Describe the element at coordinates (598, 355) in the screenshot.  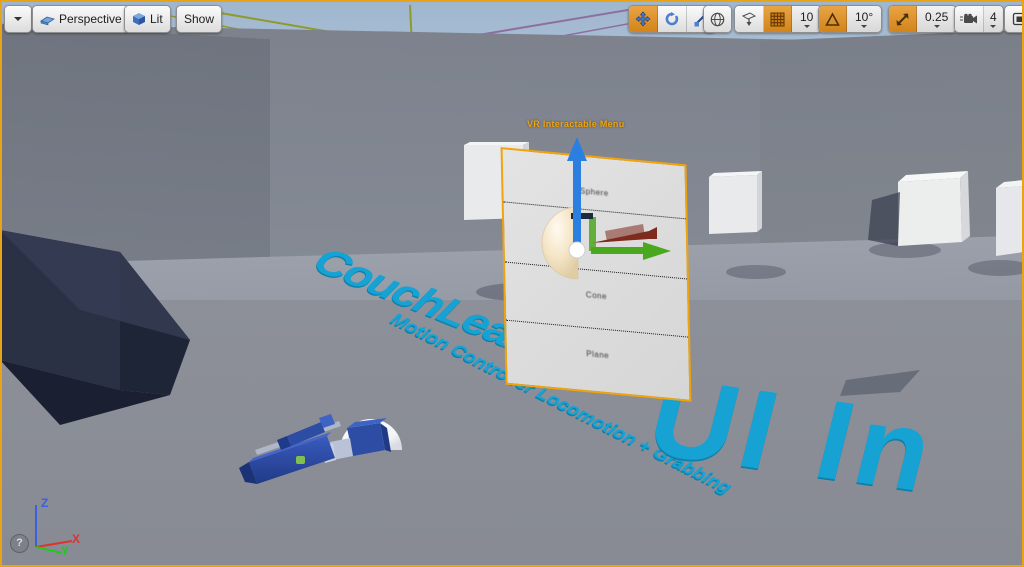
I see `widget-row-label-plane: Plane` at that location.